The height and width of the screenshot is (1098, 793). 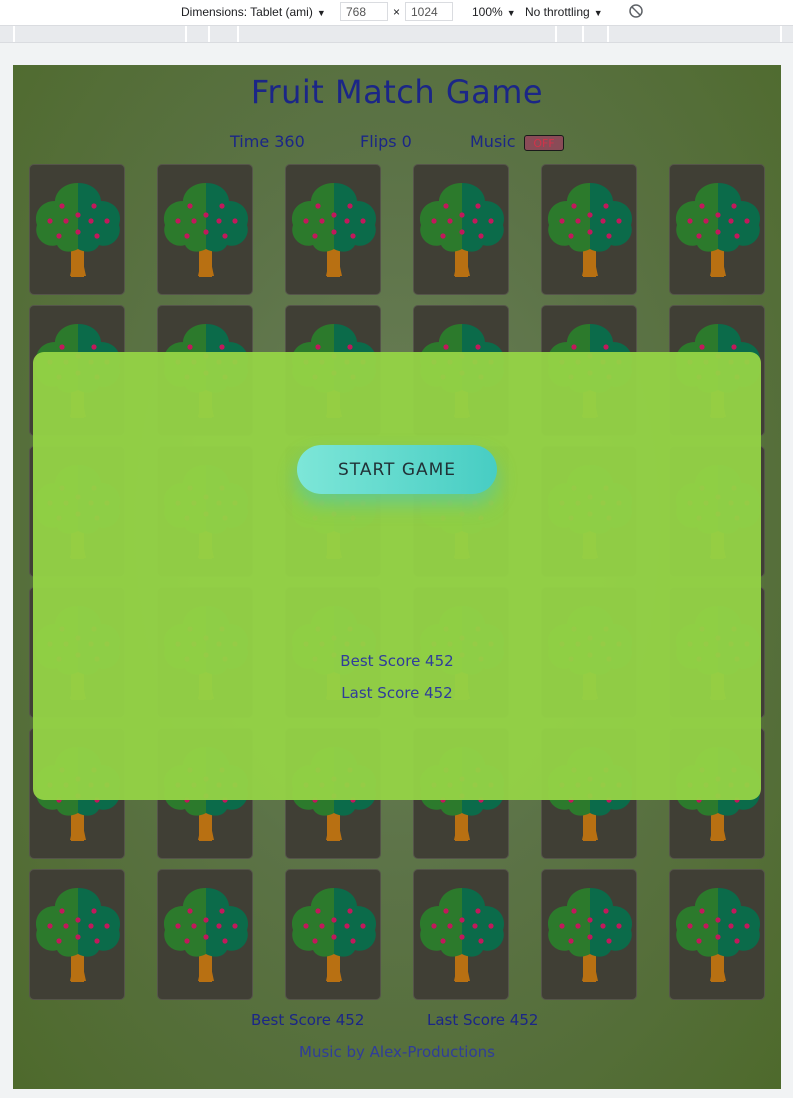 I want to click on start-game-button: START GAME, so click(x=397, y=469).